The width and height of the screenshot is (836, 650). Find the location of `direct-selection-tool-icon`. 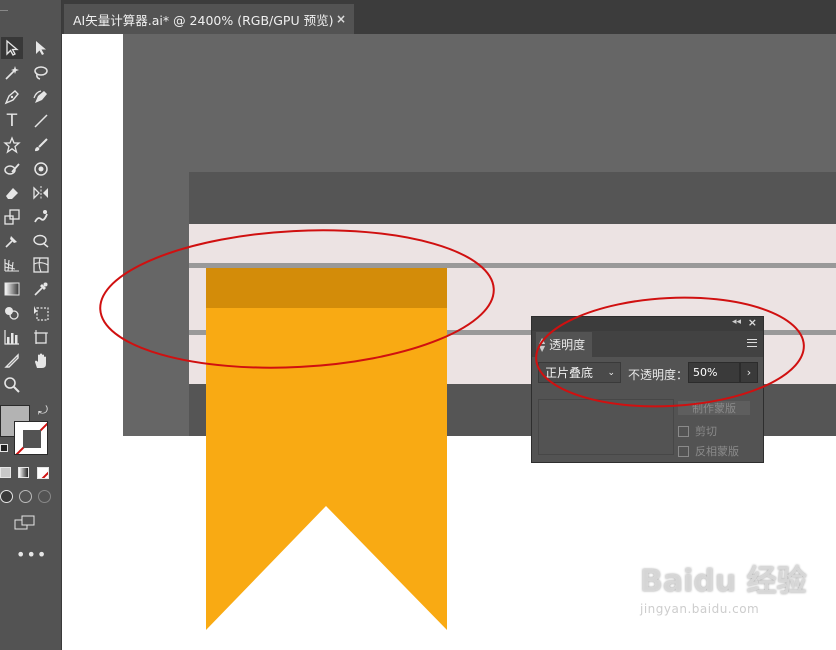

direct-selection-tool-icon is located at coordinates (41, 48).